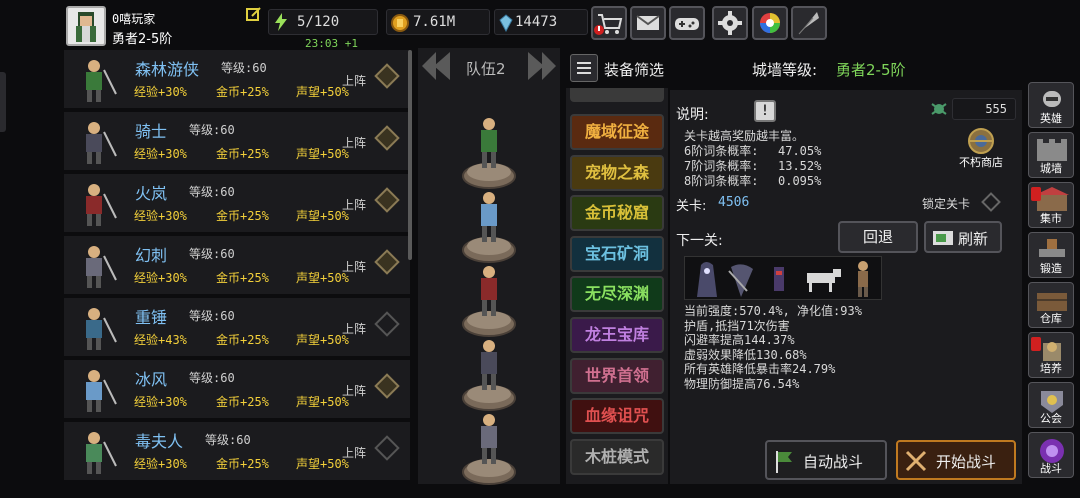 This screenshot has height=498, width=1080. What do you see at coordinates (1051, 455) in the screenshot?
I see `nav-battle-button: 战斗` at bounding box center [1051, 455].